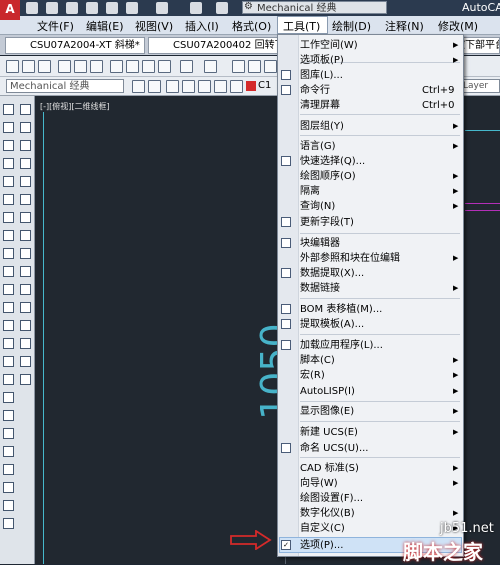  What do you see at coordinates (458, 26) in the screenshot?
I see `menu-modify: 修改(M)` at bounding box center [458, 26].